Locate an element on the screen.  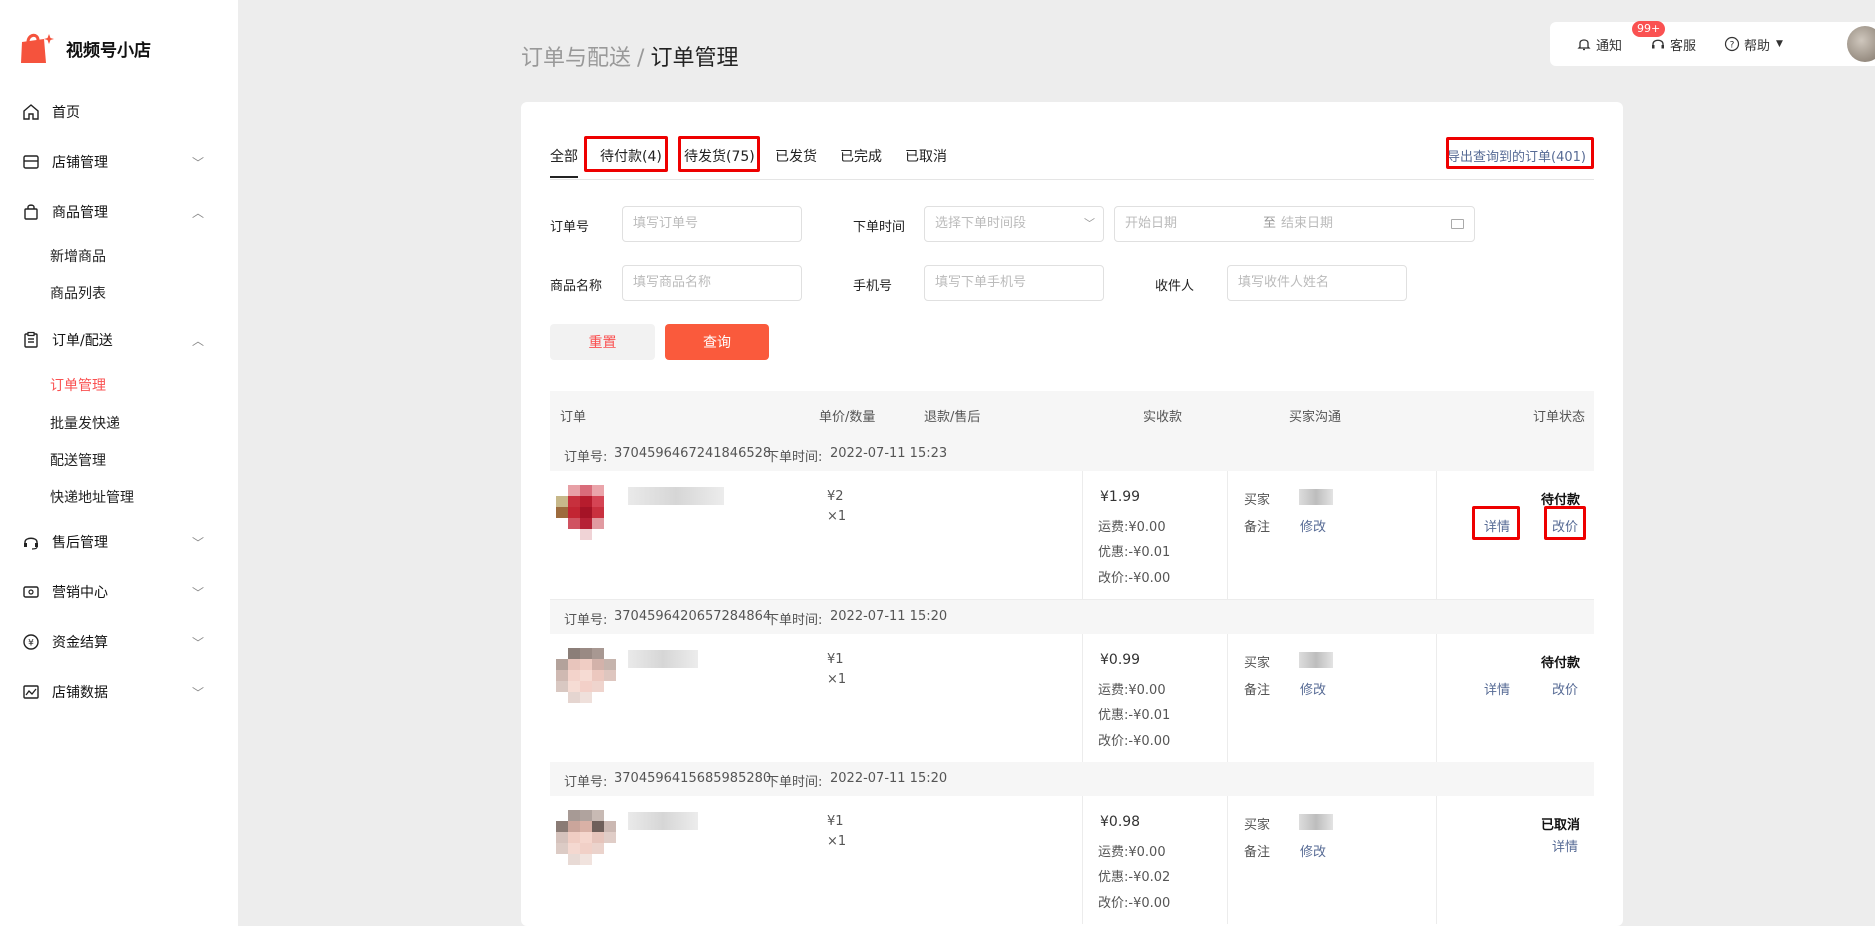
sidebar-item-label: 商品管理 is located at coordinates (80, 213).